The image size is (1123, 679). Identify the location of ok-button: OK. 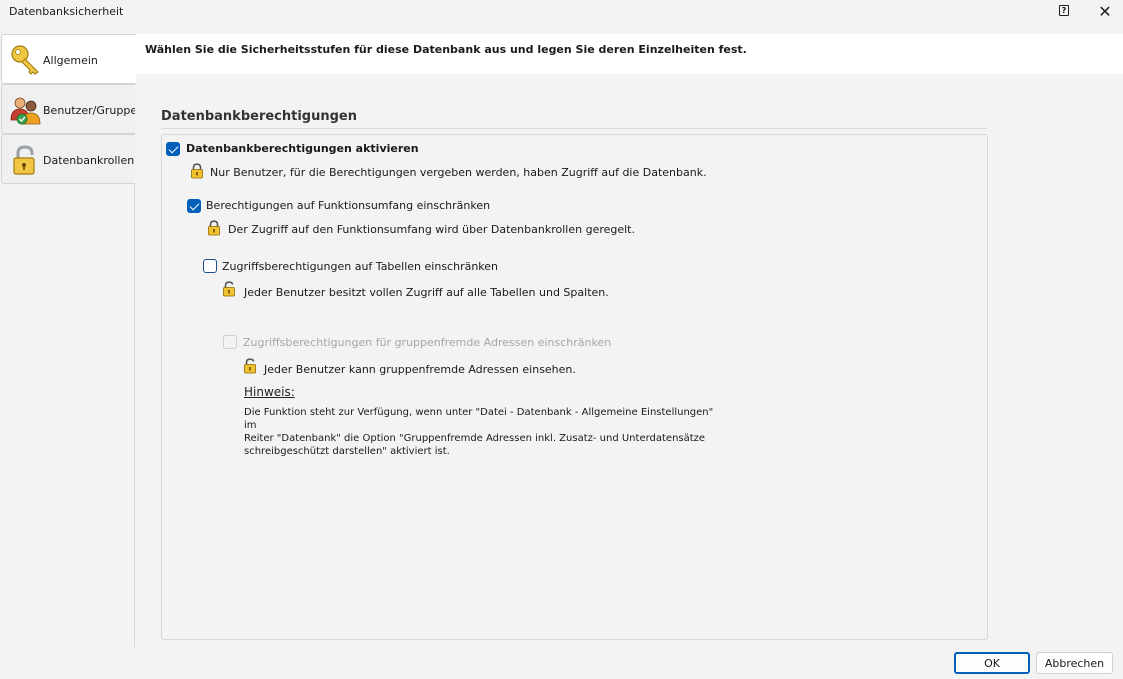
(992, 663).